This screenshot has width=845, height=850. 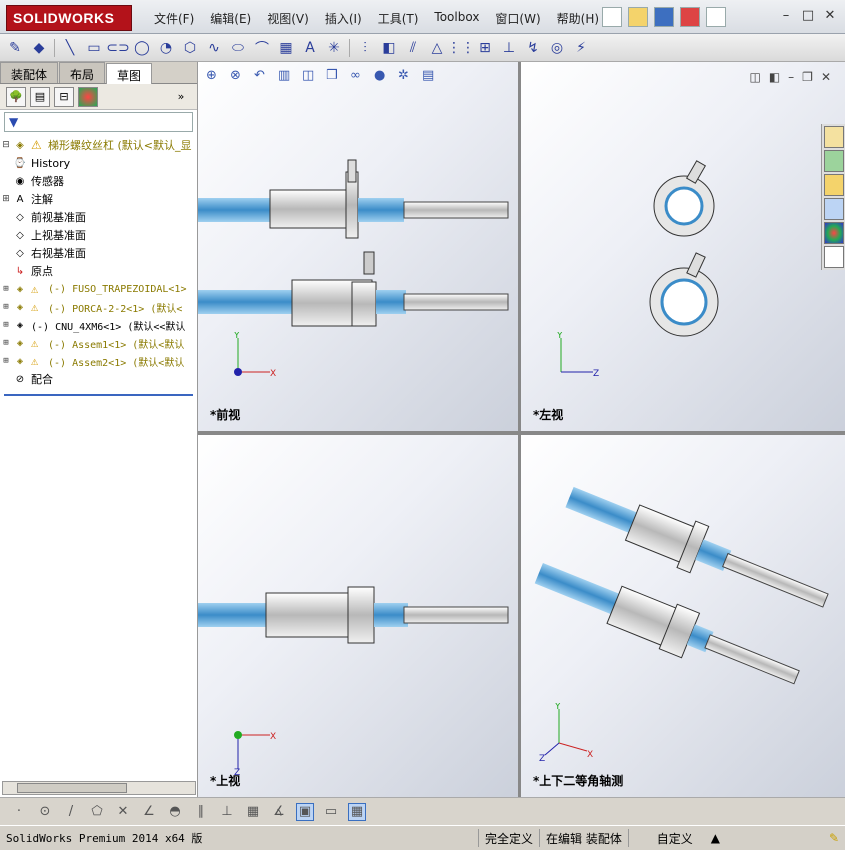 What do you see at coordinates (389, 48) in the screenshot?
I see `convert-icon: ◧` at bounding box center [389, 48].